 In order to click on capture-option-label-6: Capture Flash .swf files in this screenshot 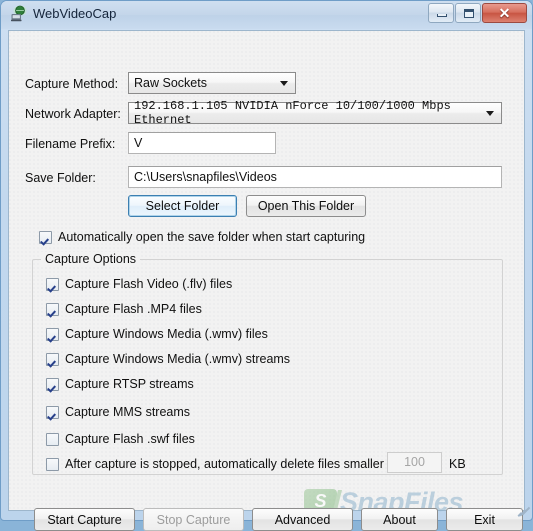, I will do `click(130, 439)`.